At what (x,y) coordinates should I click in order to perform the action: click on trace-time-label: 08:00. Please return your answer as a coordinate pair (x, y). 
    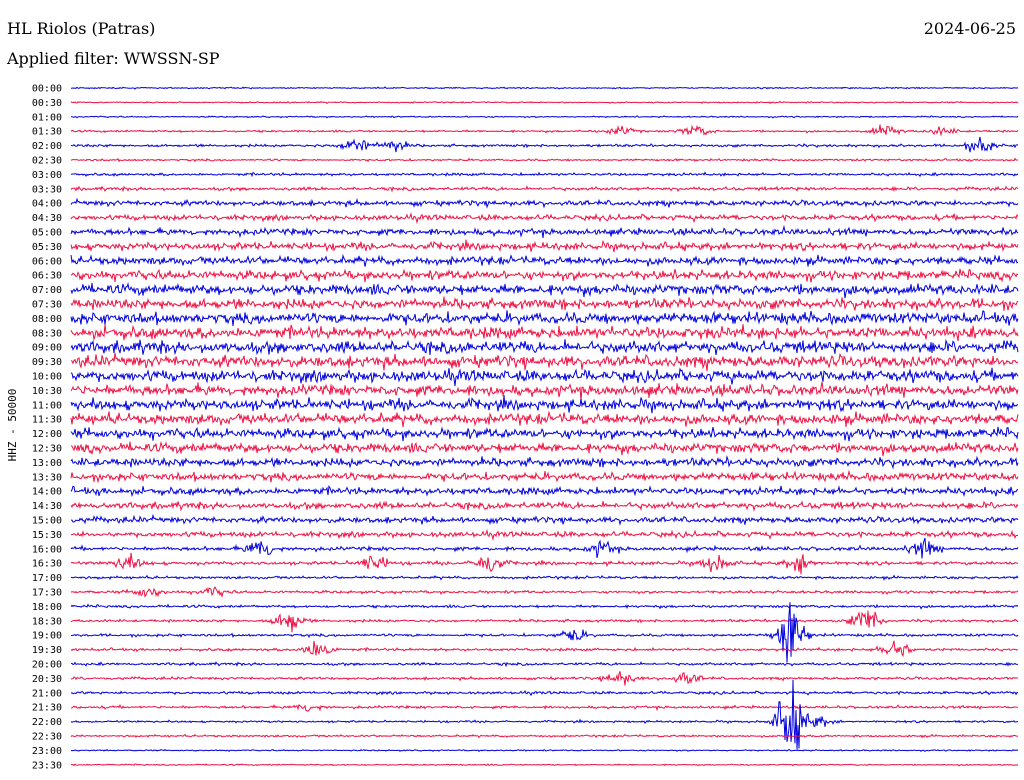
    Looking at the image, I should click on (47, 319).